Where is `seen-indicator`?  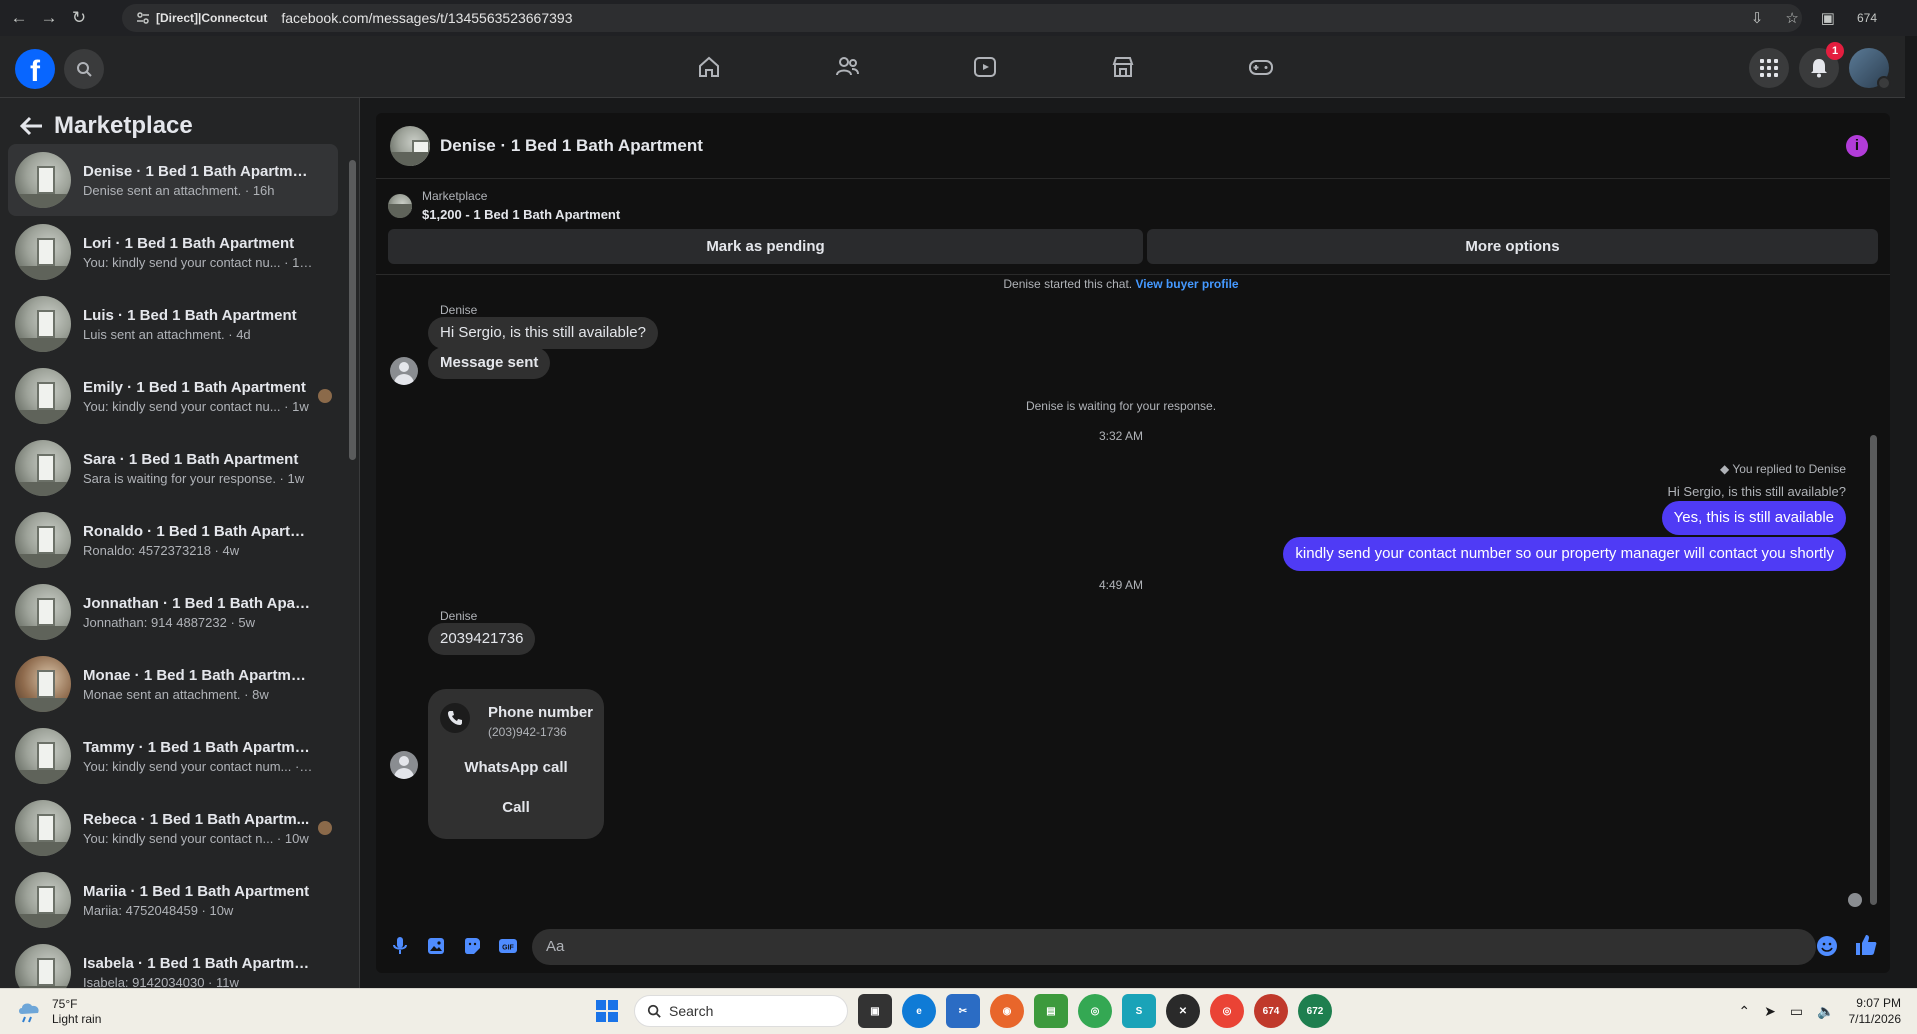 seen-indicator is located at coordinates (1855, 900).